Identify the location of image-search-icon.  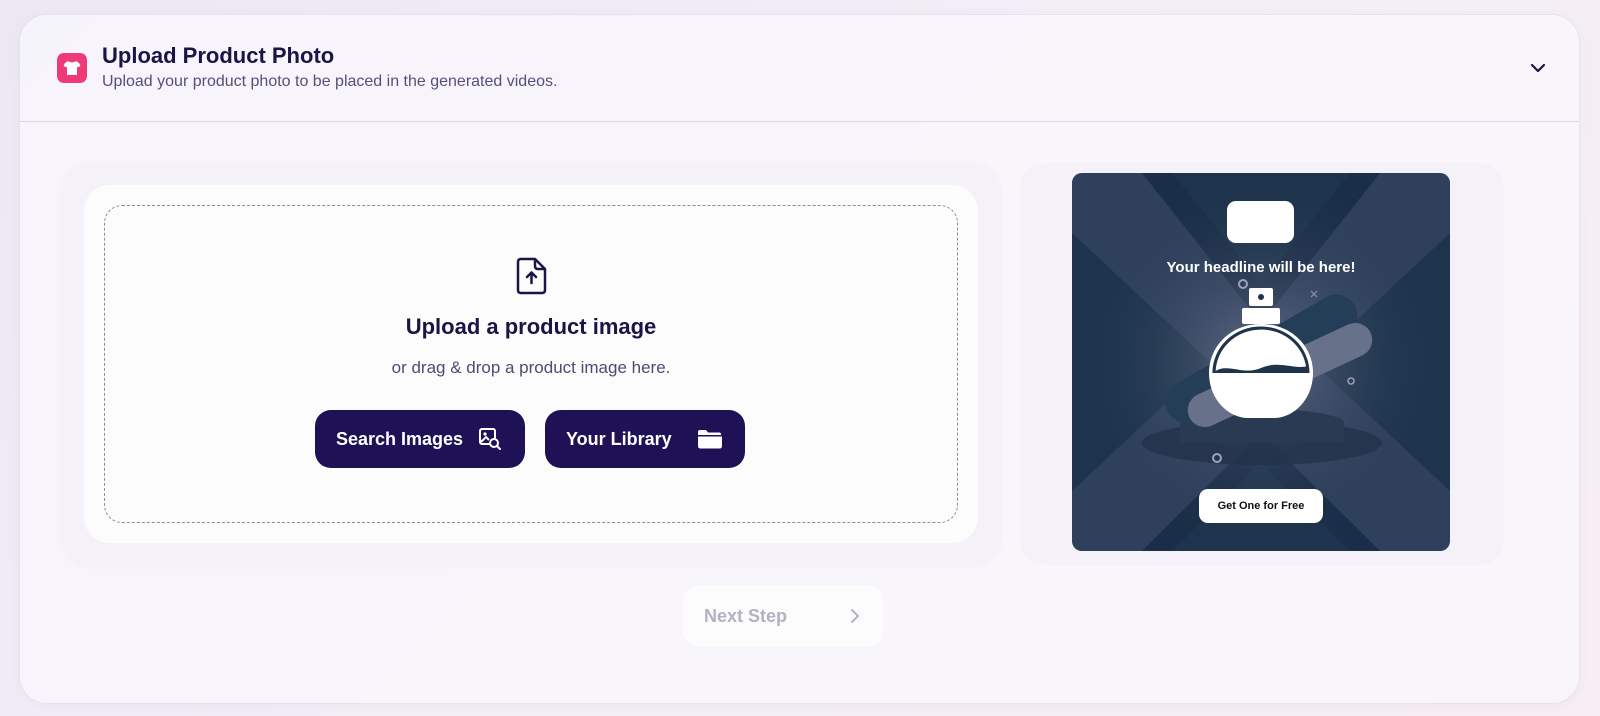
(490, 439).